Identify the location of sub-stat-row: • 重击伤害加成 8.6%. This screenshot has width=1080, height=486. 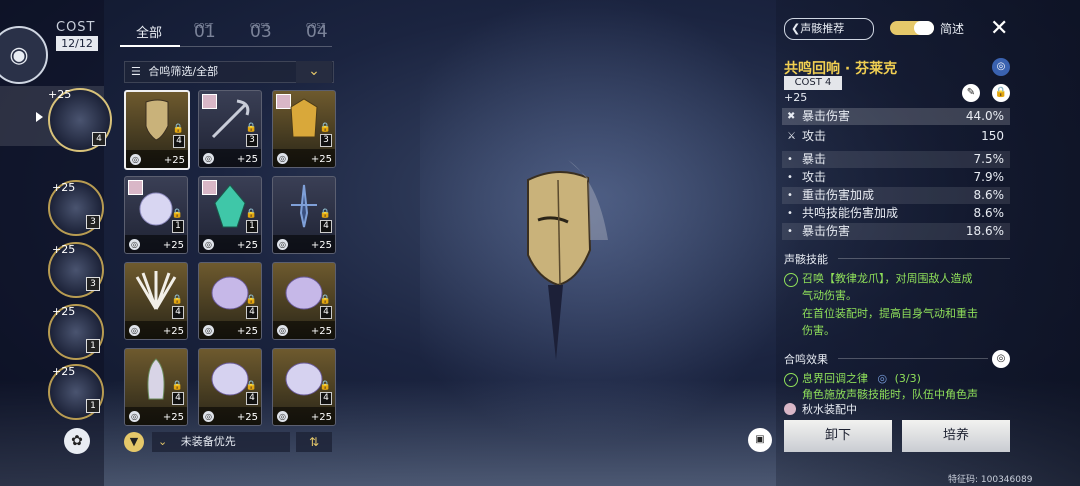
(896, 195).